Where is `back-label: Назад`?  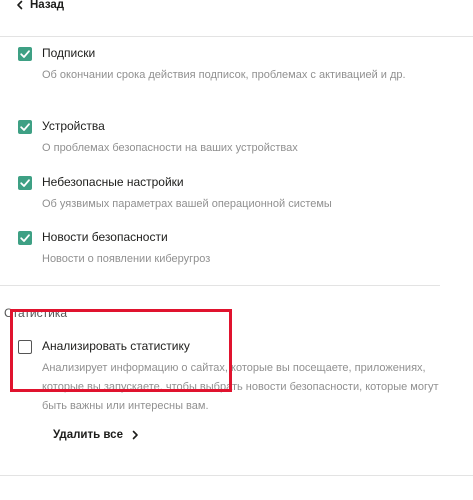 back-label: Назад is located at coordinates (47, 5).